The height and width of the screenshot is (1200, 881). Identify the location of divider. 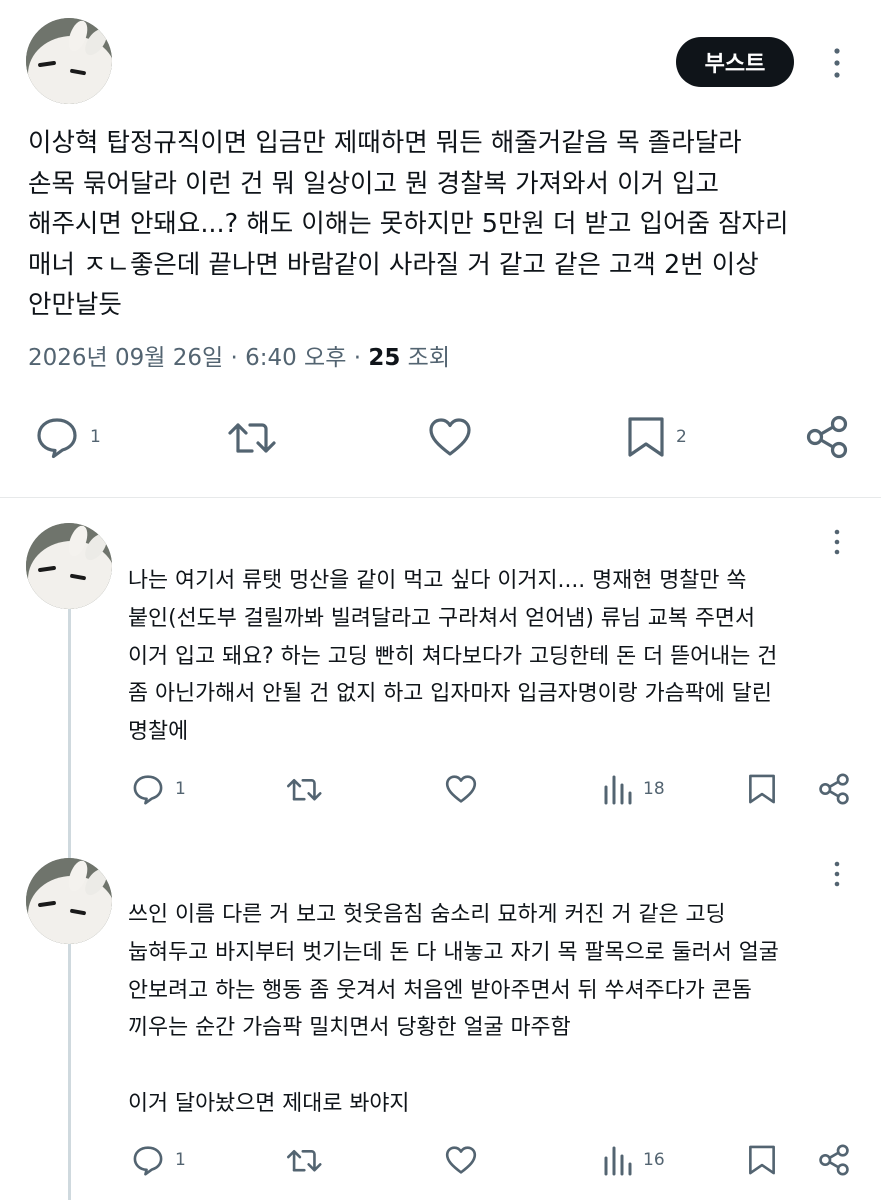
(440, 497).